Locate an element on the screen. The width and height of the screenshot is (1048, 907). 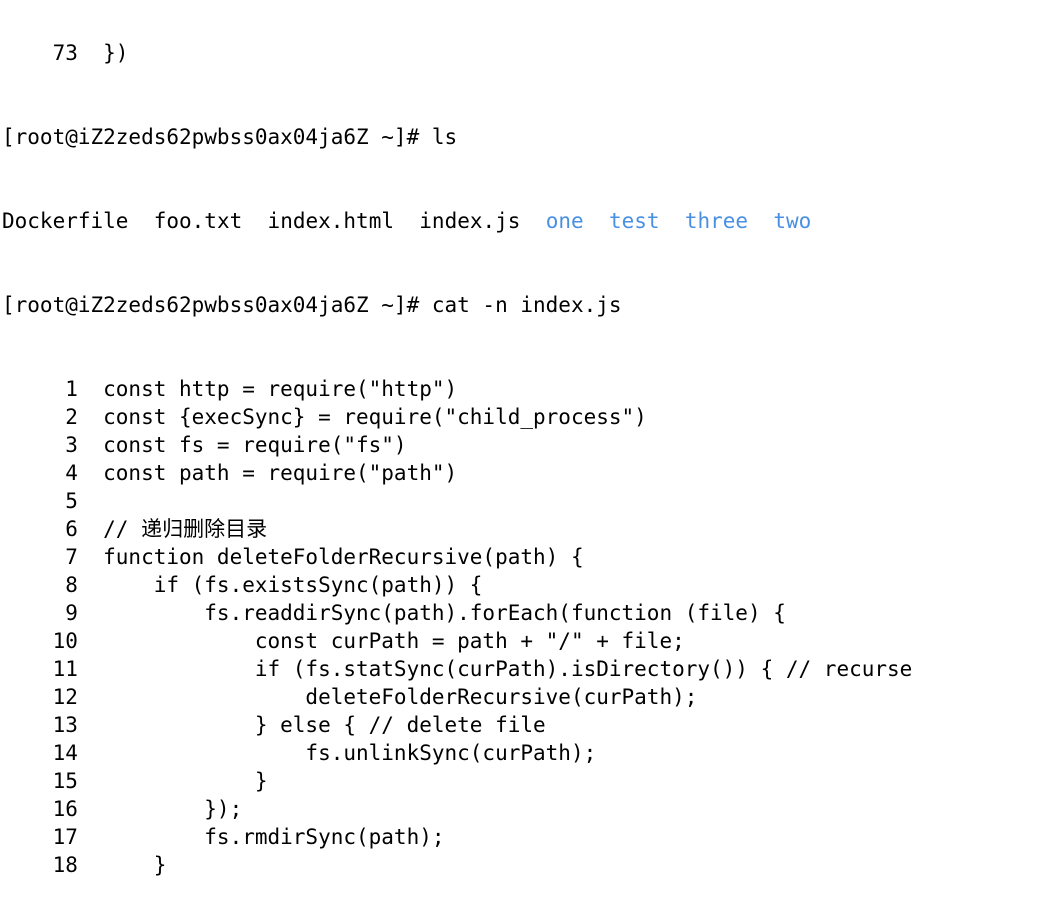
ls-directory: three is located at coordinates (716, 221).